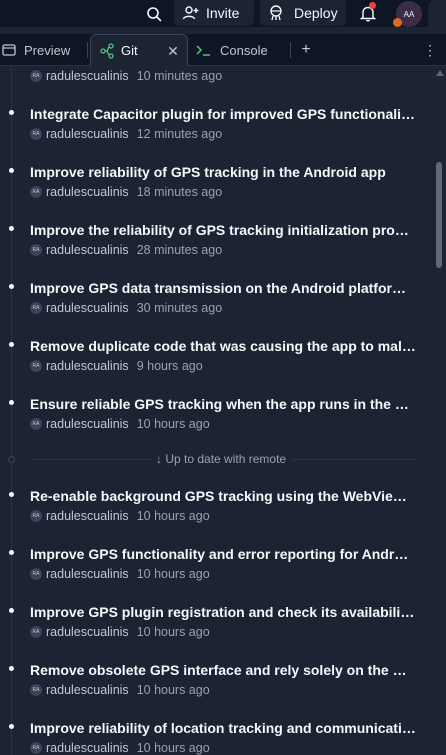 The height and width of the screenshot is (755, 446). What do you see at coordinates (179, 250) in the screenshot?
I see `commit-time: 28 minutes ago` at bounding box center [179, 250].